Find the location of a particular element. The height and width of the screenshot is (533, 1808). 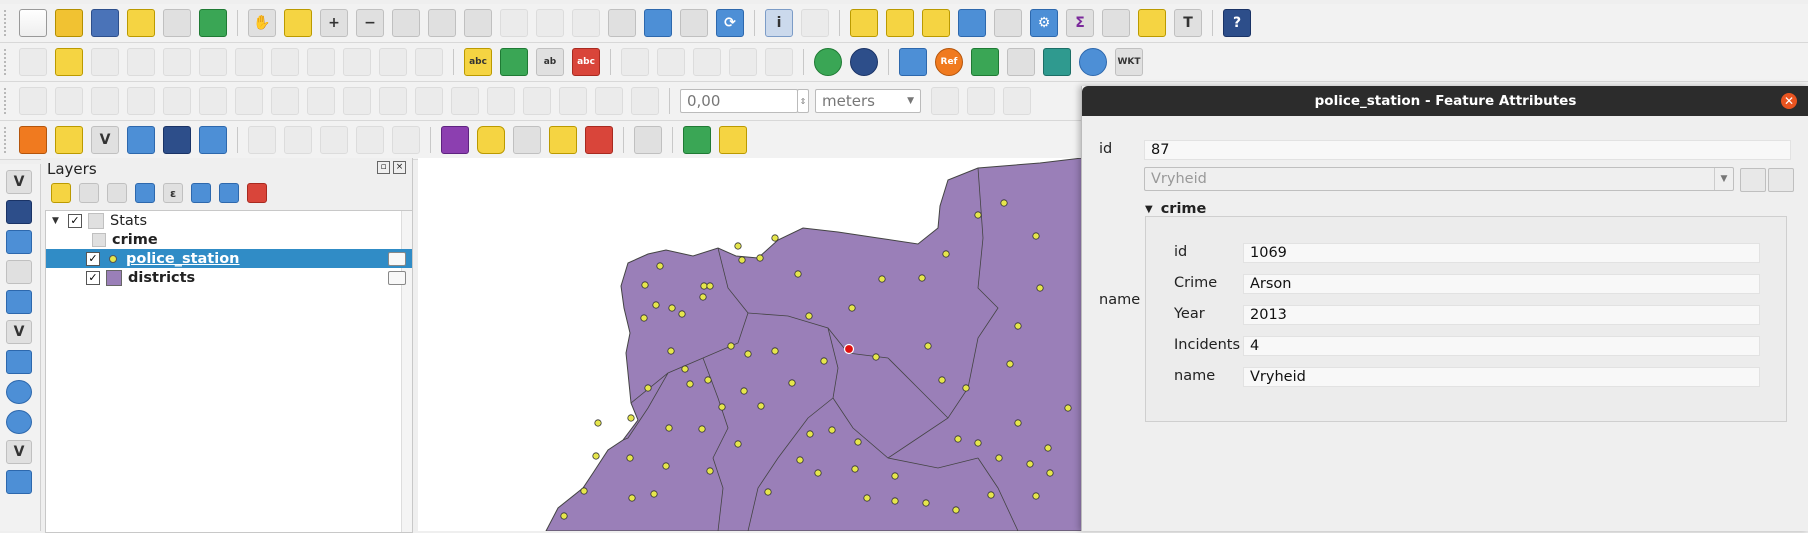

close-icon: ✕ is located at coordinates (1789, 101).